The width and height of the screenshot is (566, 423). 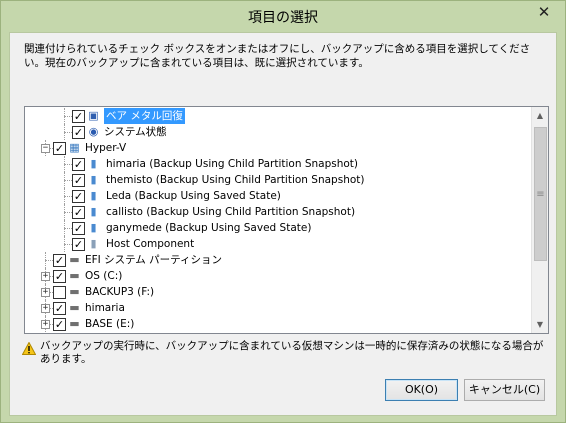 What do you see at coordinates (540, 194) in the screenshot?
I see `scrollbar-thumb: ≡` at bounding box center [540, 194].